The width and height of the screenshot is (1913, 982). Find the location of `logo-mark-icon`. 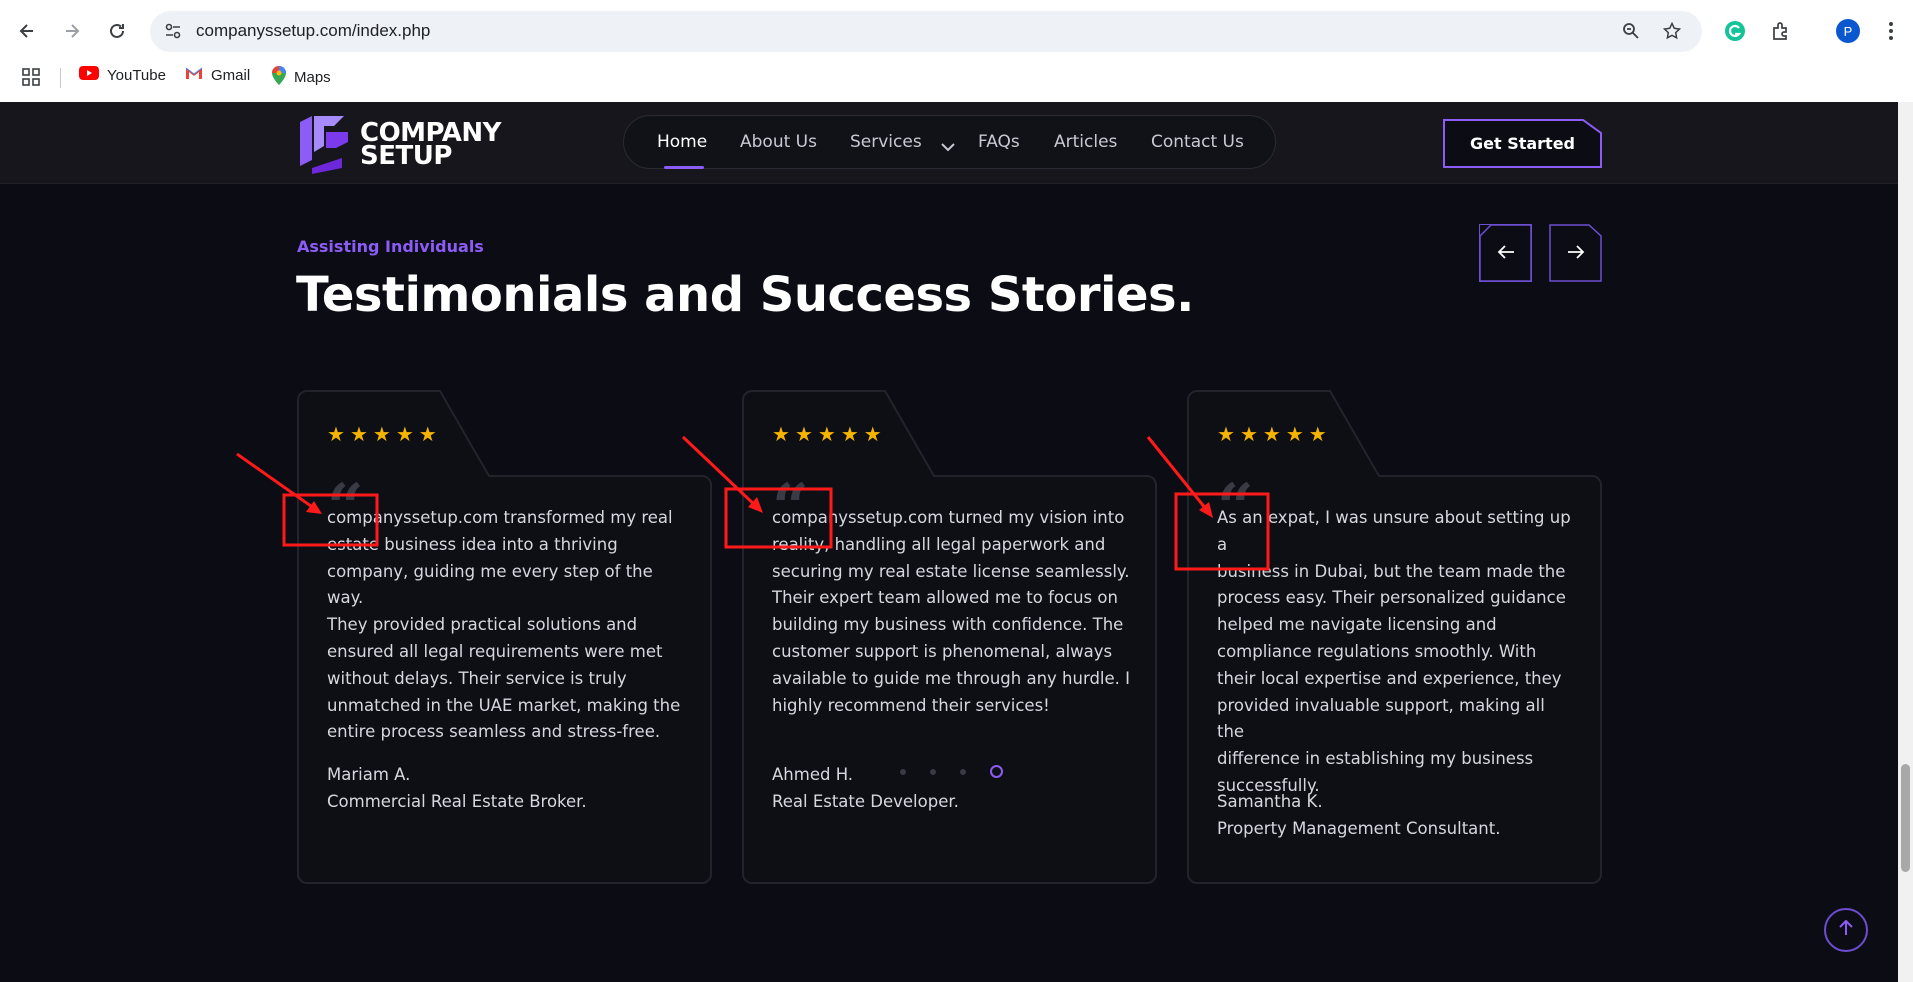

logo-mark-icon is located at coordinates (325, 145).